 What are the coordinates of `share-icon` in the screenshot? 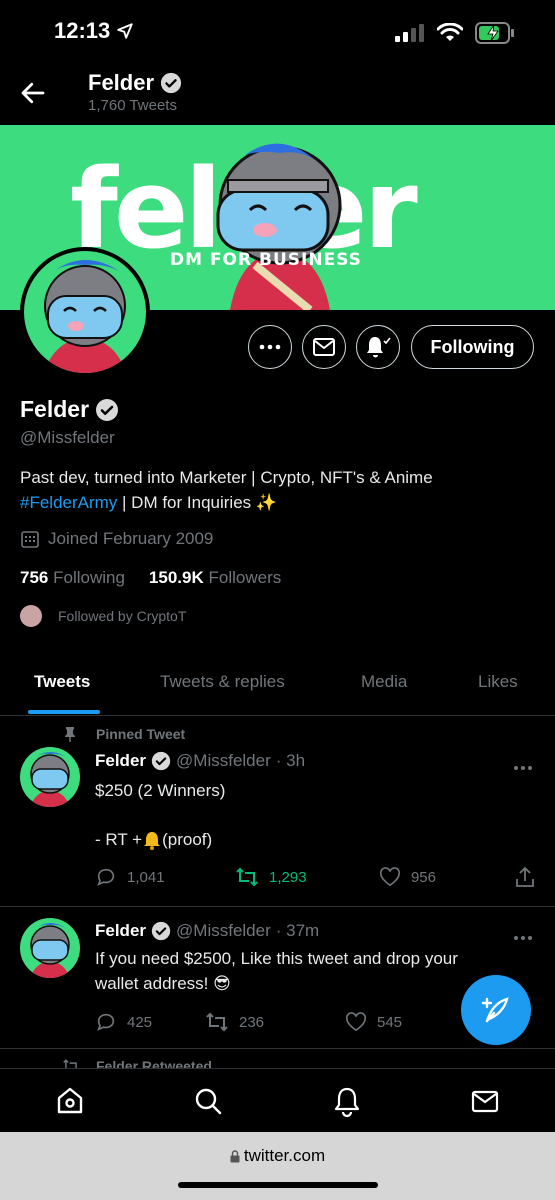 It's located at (525, 876).